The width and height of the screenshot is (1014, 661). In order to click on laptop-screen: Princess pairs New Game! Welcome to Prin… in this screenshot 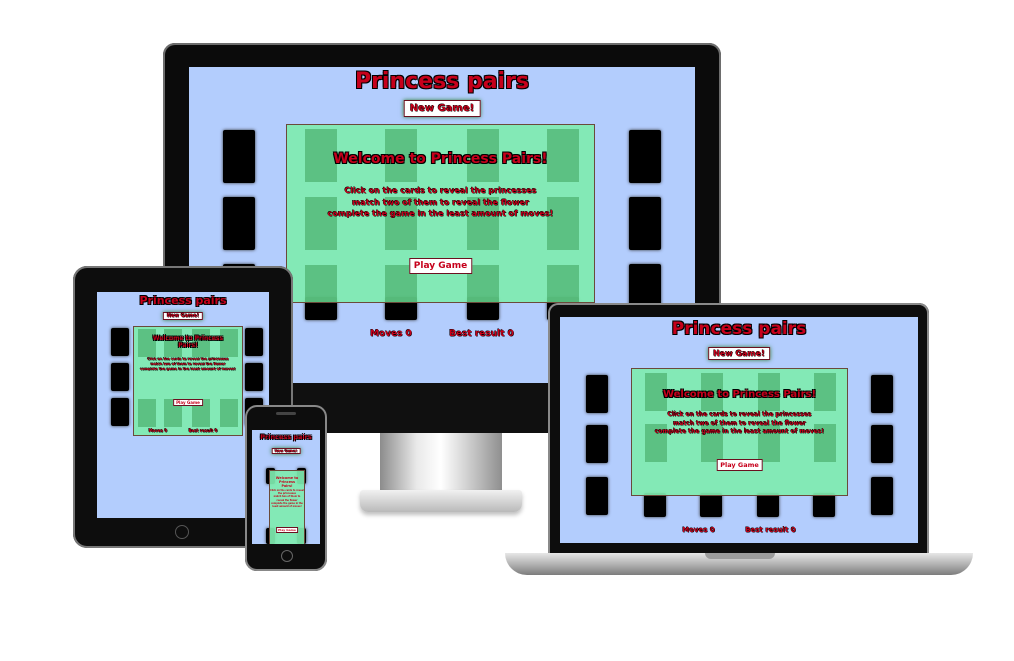, I will do `click(739, 430)`.